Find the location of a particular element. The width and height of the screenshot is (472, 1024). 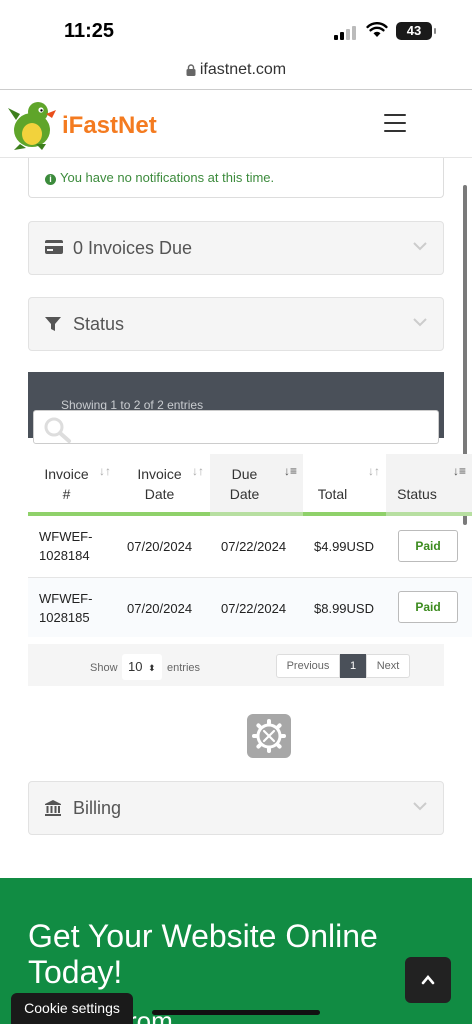

column-label: Due is located at coordinates (244, 474).